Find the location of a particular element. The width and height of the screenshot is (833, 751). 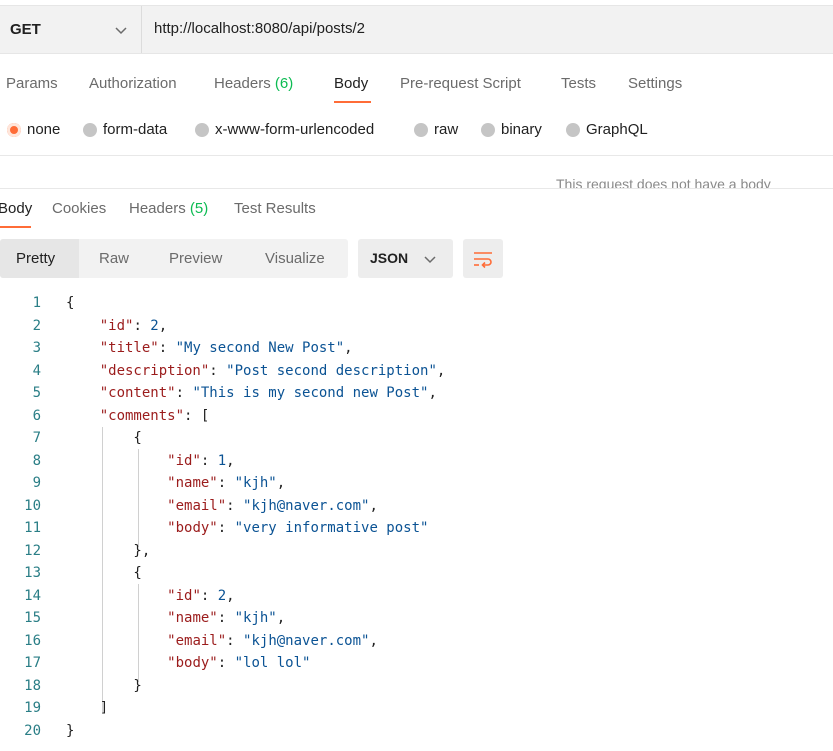

pretty-button: Pretty is located at coordinates (39, 258).